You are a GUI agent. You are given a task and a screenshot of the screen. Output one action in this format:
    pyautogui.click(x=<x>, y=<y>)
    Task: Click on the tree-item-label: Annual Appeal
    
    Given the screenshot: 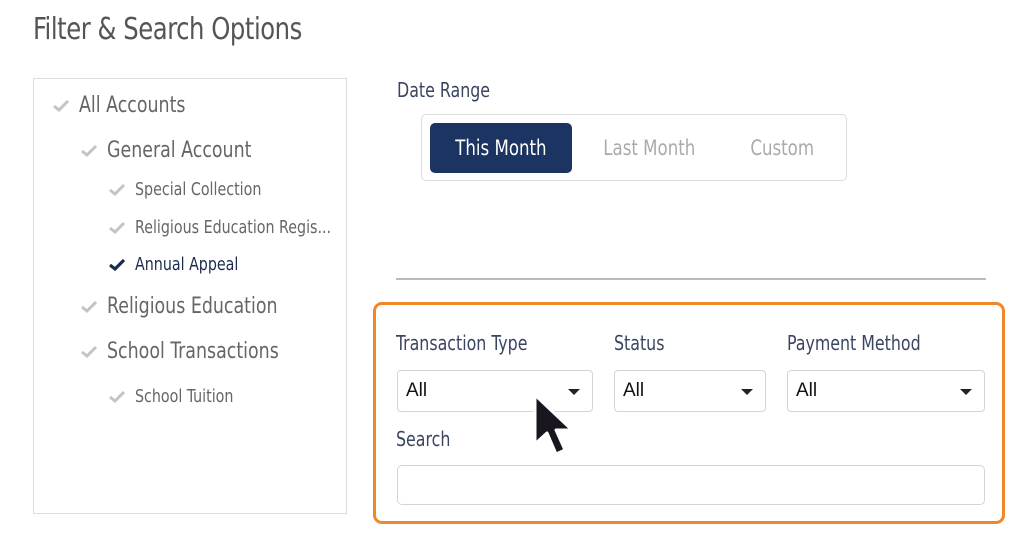 What is the action you would take?
    pyautogui.click(x=187, y=264)
    